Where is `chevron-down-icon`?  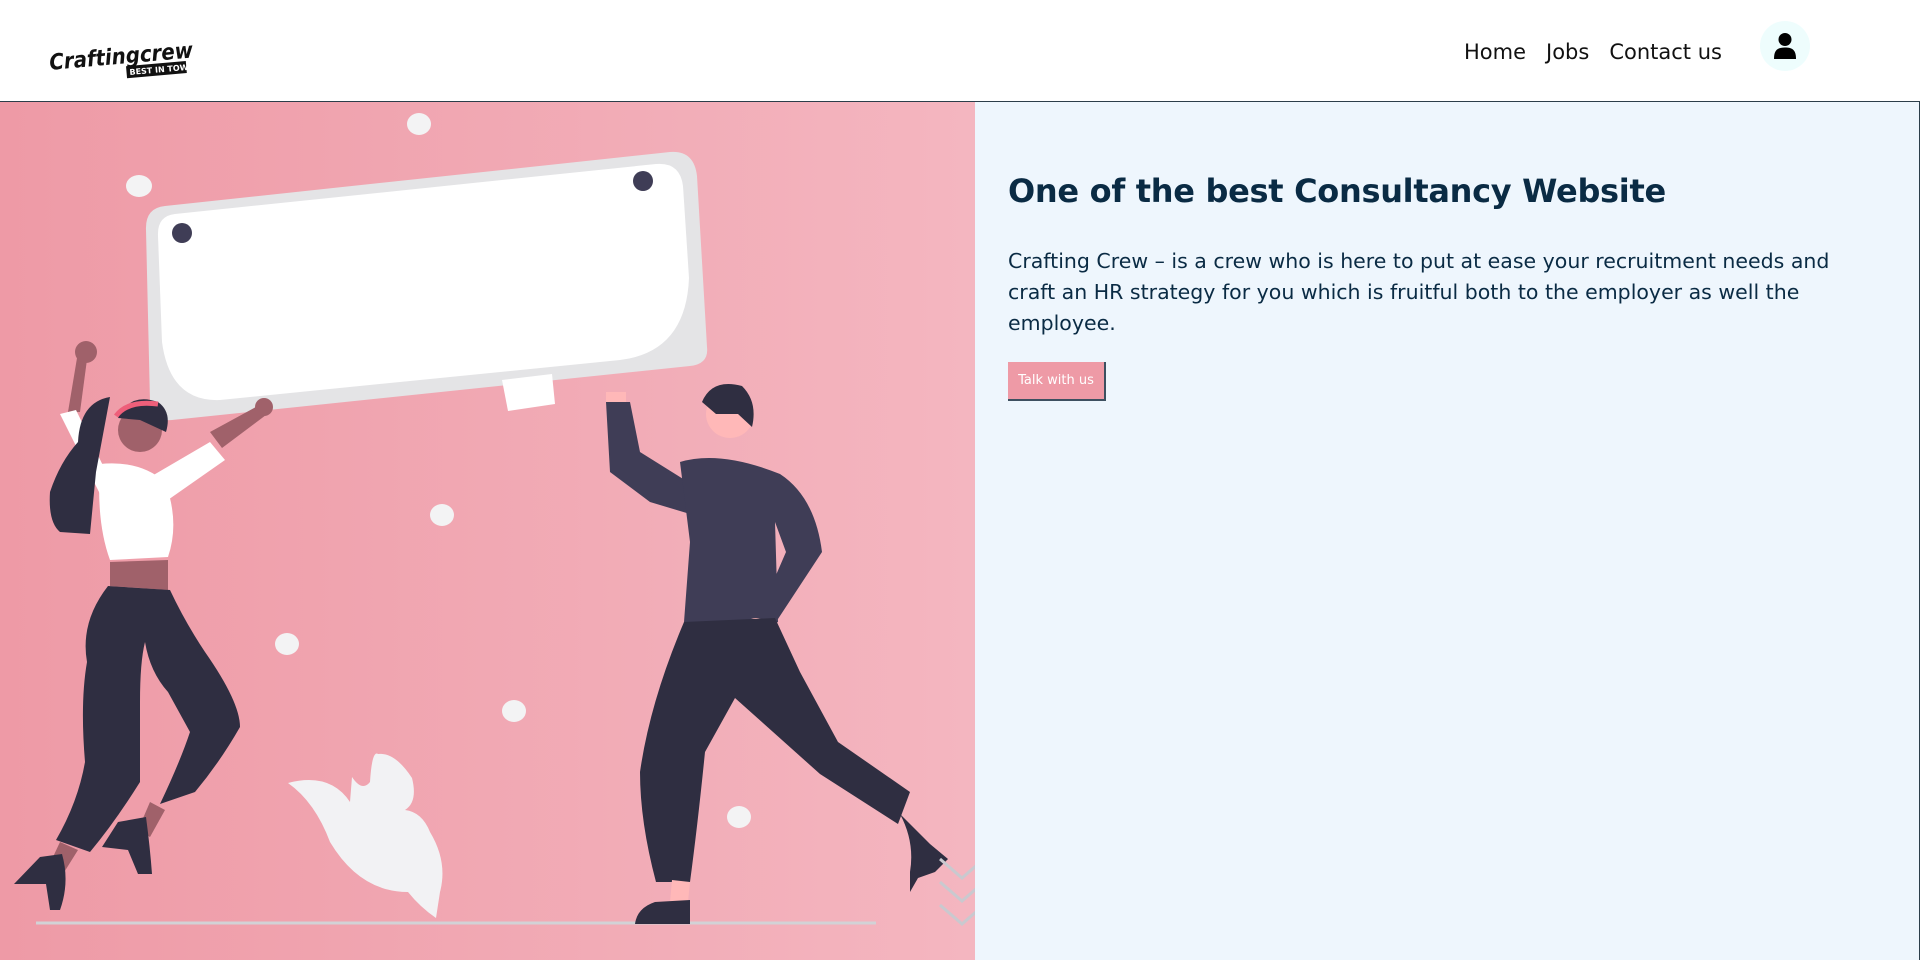
chevron-down-icon is located at coordinates (957, 891).